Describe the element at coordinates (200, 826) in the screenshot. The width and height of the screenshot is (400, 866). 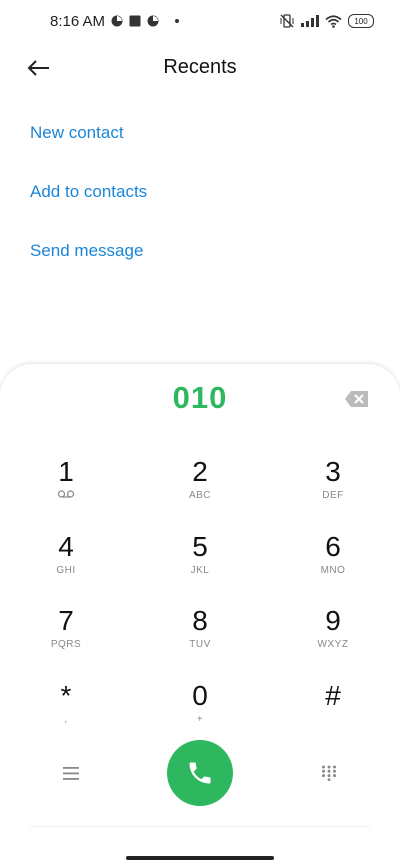
I see `divider` at that location.